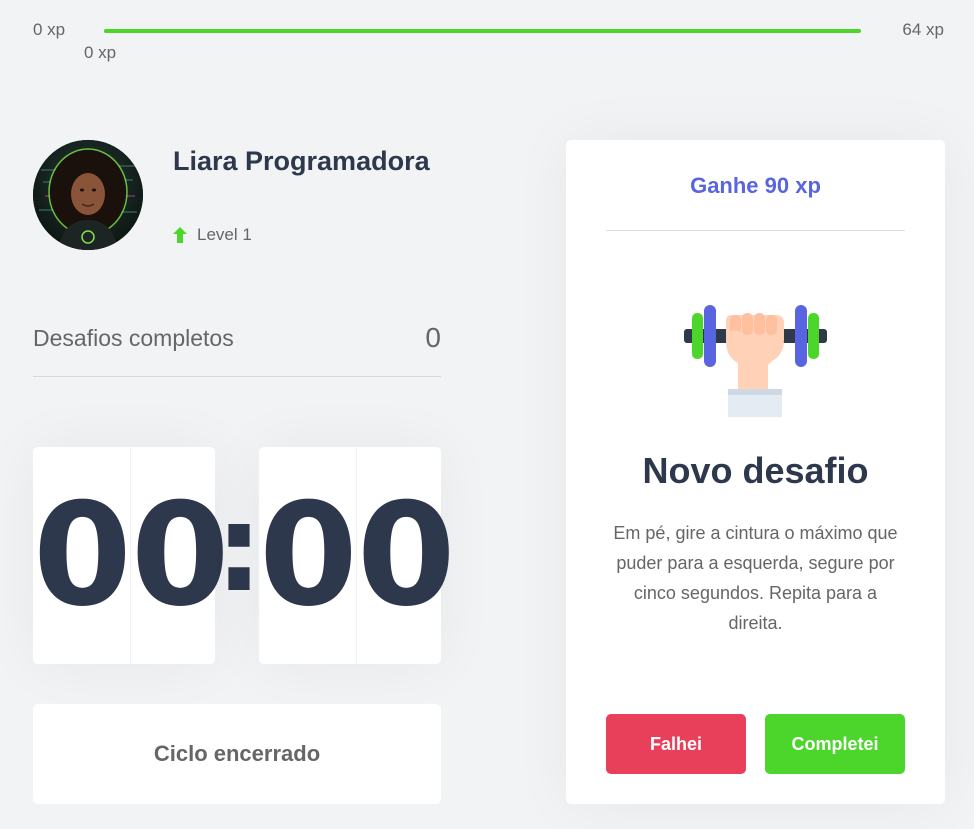 This screenshot has height=829, width=974. Describe the element at coordinates (180, 555) in the screenshot. I see `minute-digit-right: 0` at that location.